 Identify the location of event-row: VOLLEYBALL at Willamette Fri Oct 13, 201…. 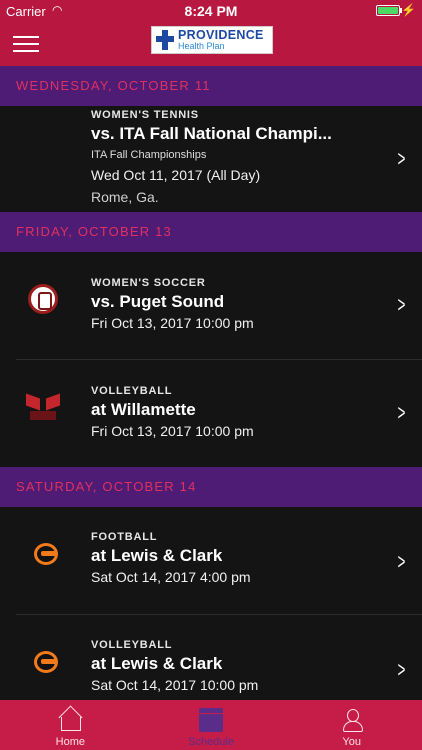
(211, 413).